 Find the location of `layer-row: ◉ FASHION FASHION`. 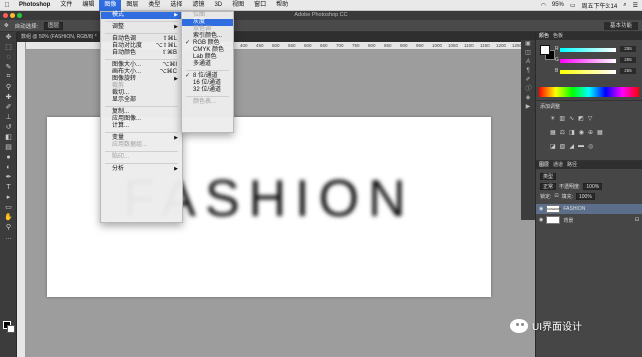

layer-row: ◉ FASHION FASHION is located at coordinates (589, 209).